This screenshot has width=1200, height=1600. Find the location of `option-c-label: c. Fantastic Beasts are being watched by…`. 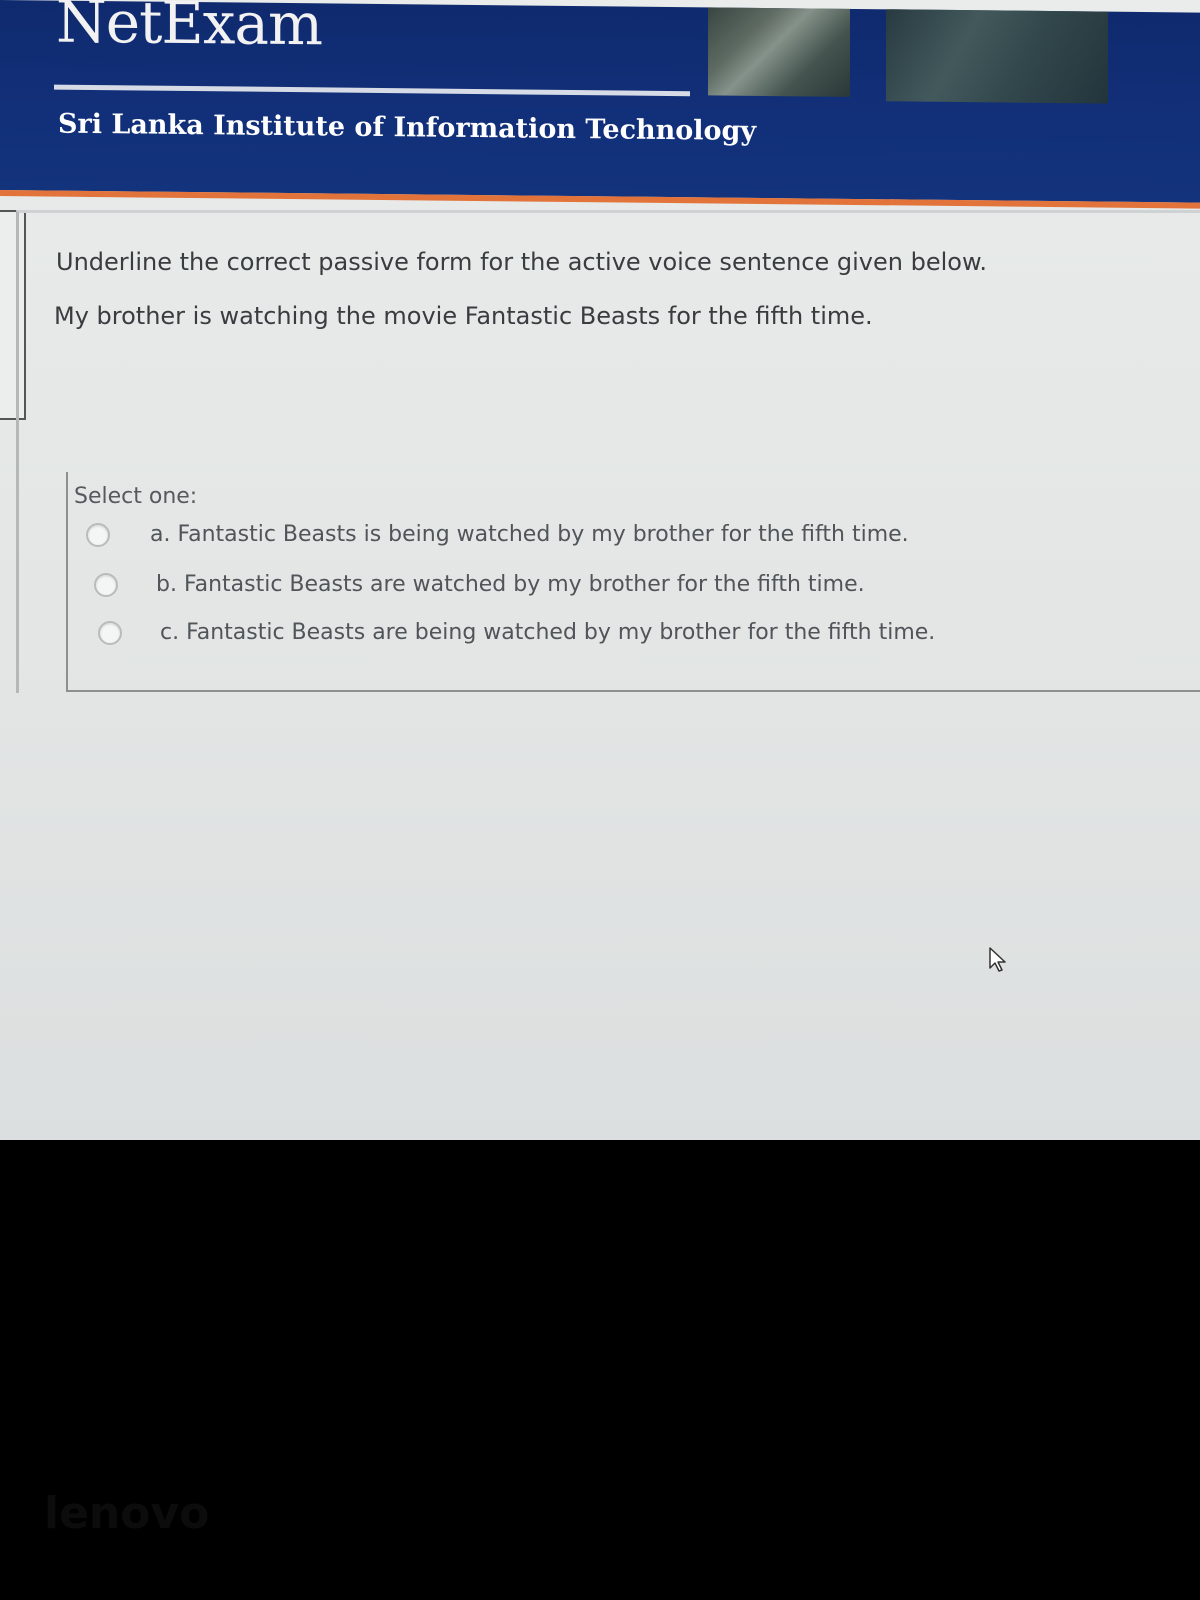

option-c-label: c. Fantastic Beasts are being watched by… is located at coordinates (547, 632).